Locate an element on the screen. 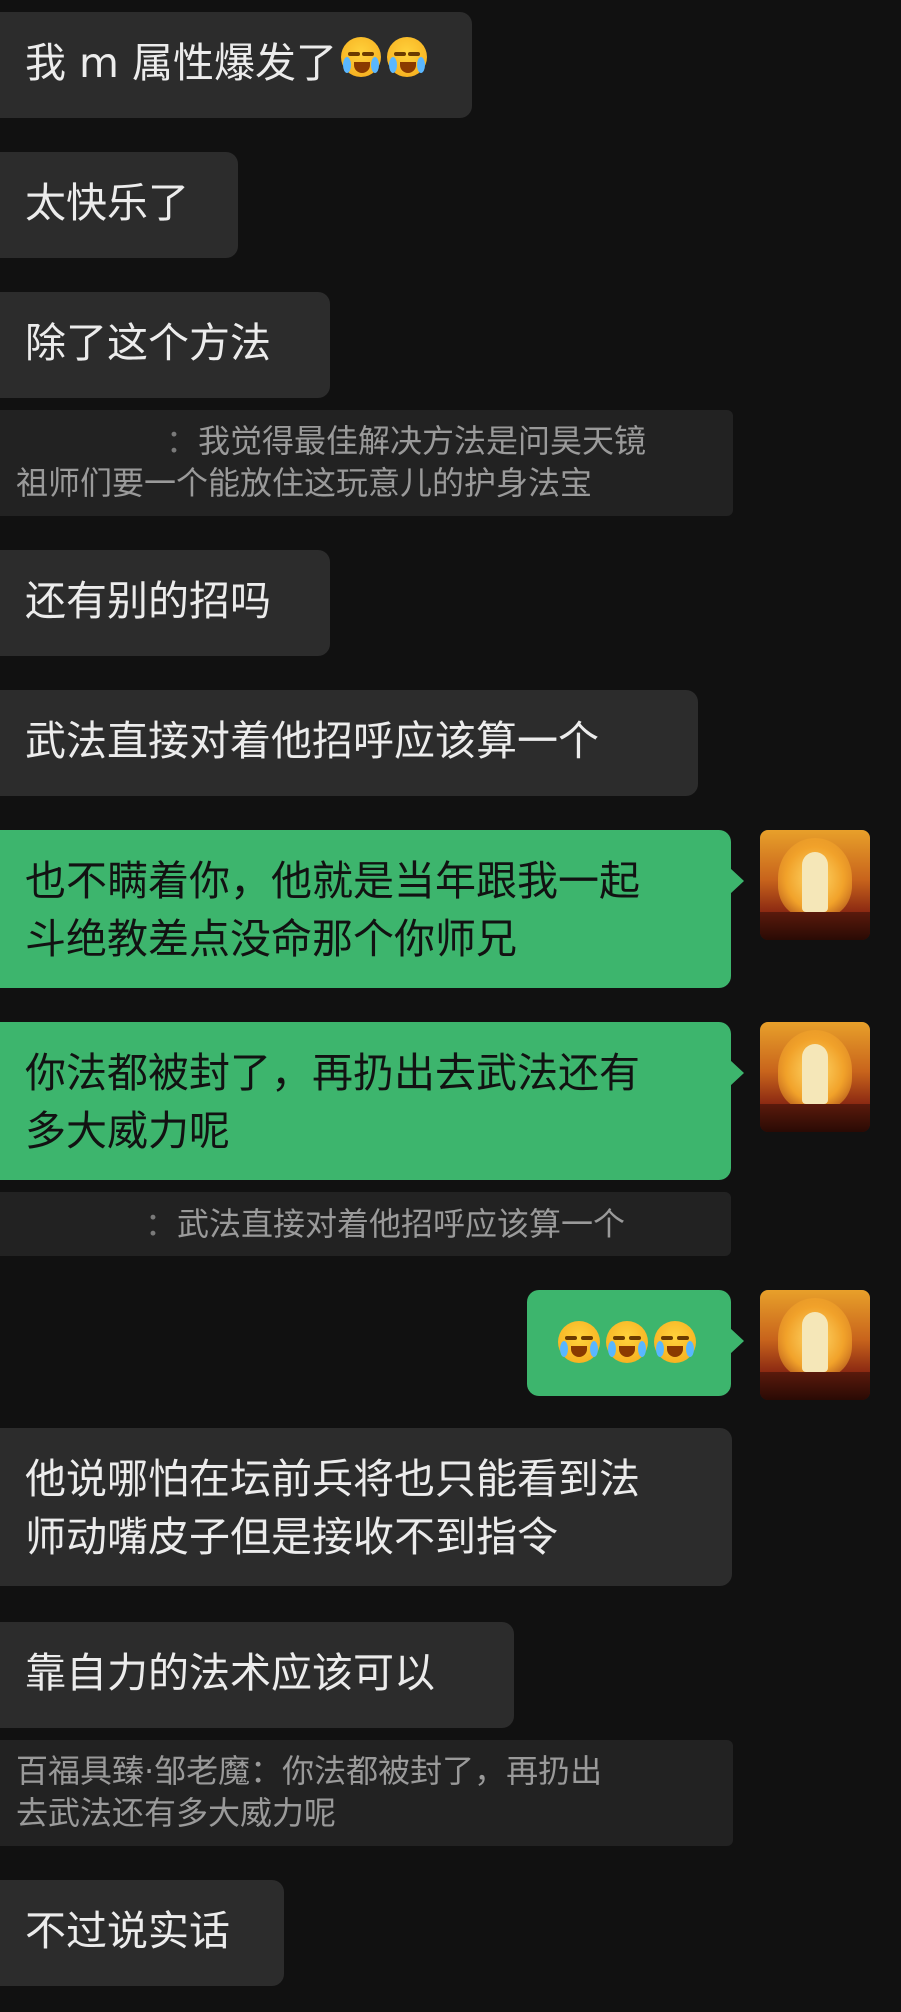 The height and width of the screenshot is (2012, 901). quoted-reply: 百福具臻·邹老魔：你法都被封了，再扔出 去武法还有多大威力呢 is located at coordinates (366, 1793).